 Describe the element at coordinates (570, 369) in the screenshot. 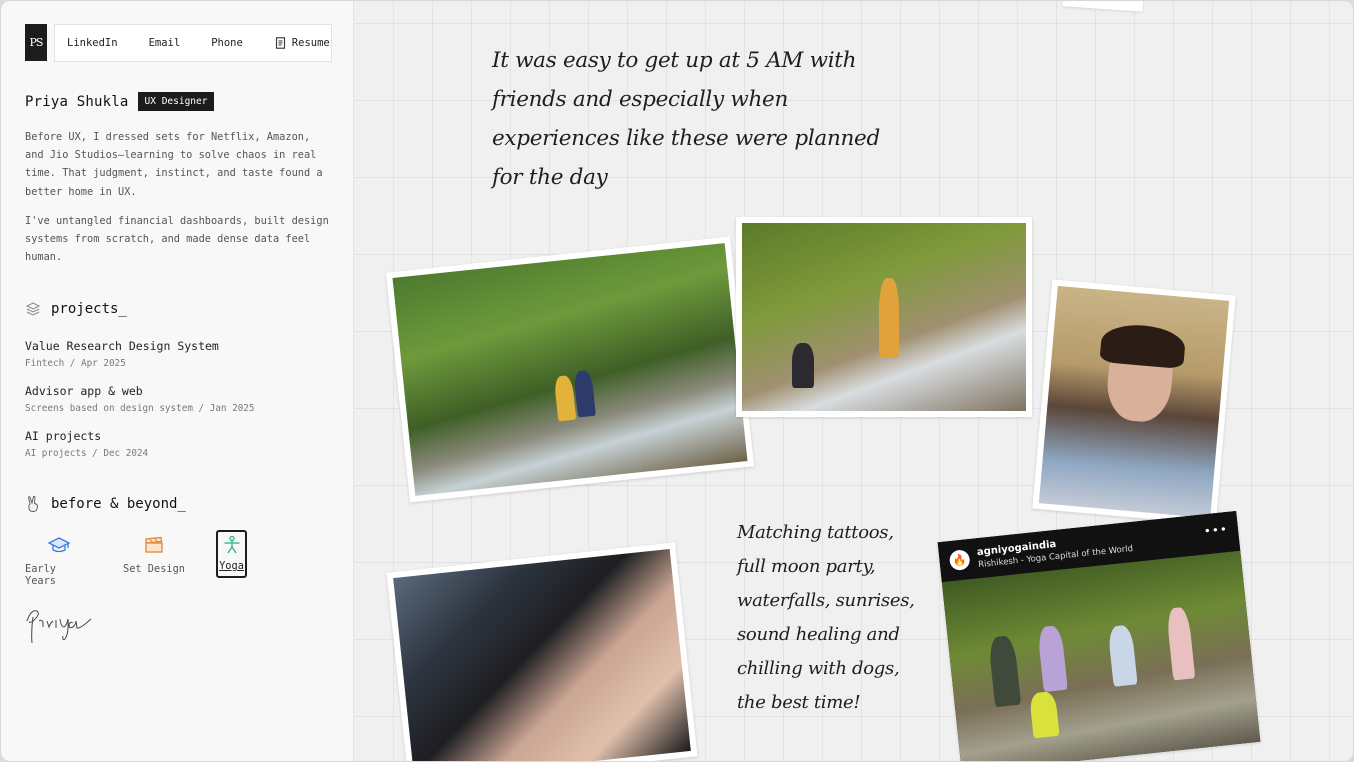

I see `photo-waterfall-pose` at that location.